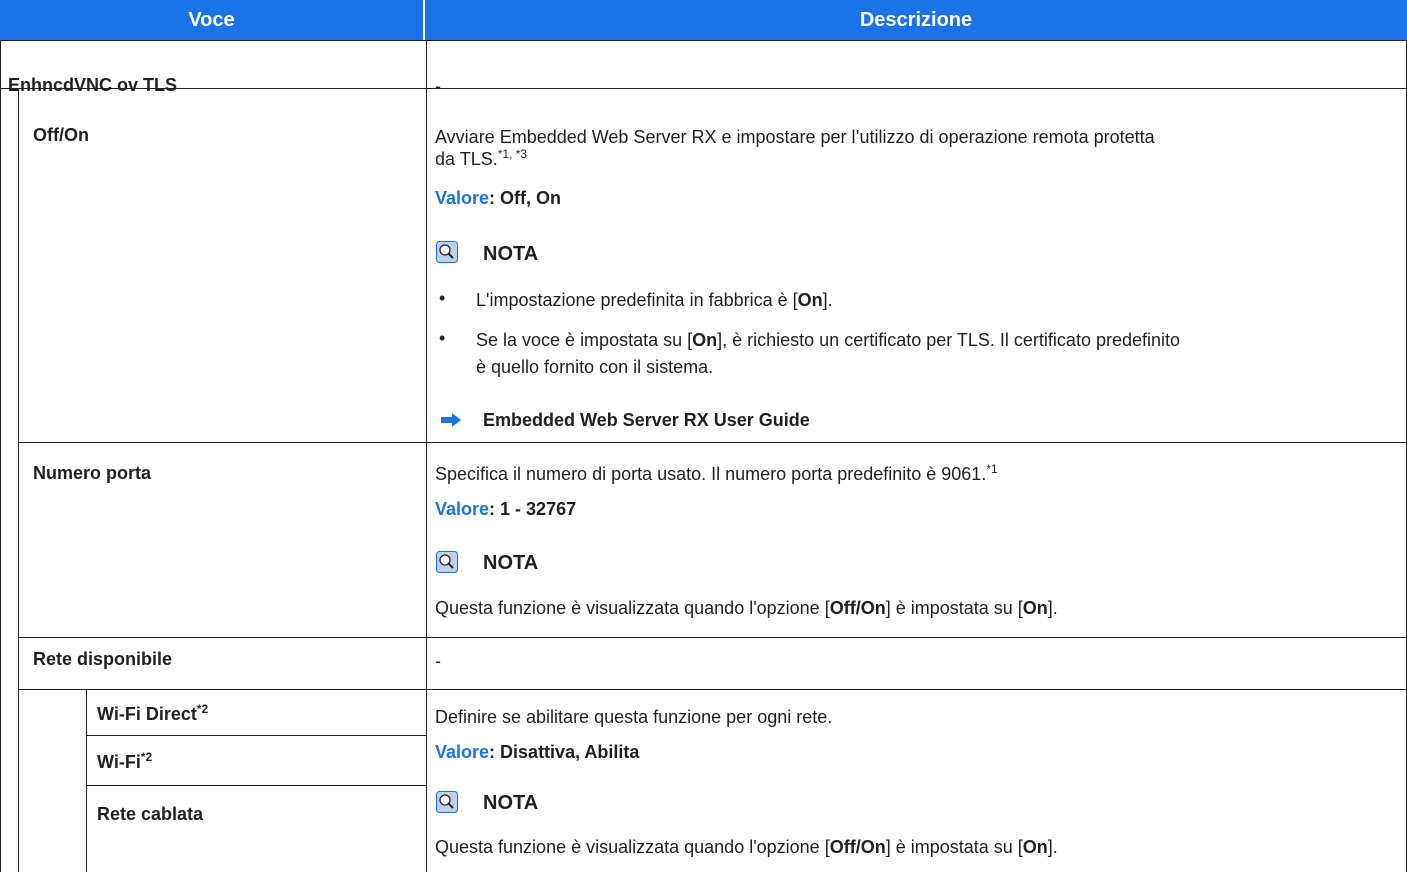  Describe the element at coordinates (462, 509) in the screenshot. I see `porta-value-label: Valore` at that location.